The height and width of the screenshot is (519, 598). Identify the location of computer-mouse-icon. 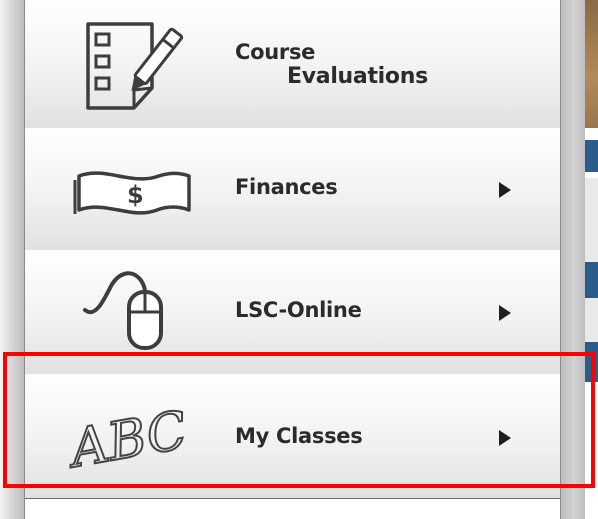
(136, 313).